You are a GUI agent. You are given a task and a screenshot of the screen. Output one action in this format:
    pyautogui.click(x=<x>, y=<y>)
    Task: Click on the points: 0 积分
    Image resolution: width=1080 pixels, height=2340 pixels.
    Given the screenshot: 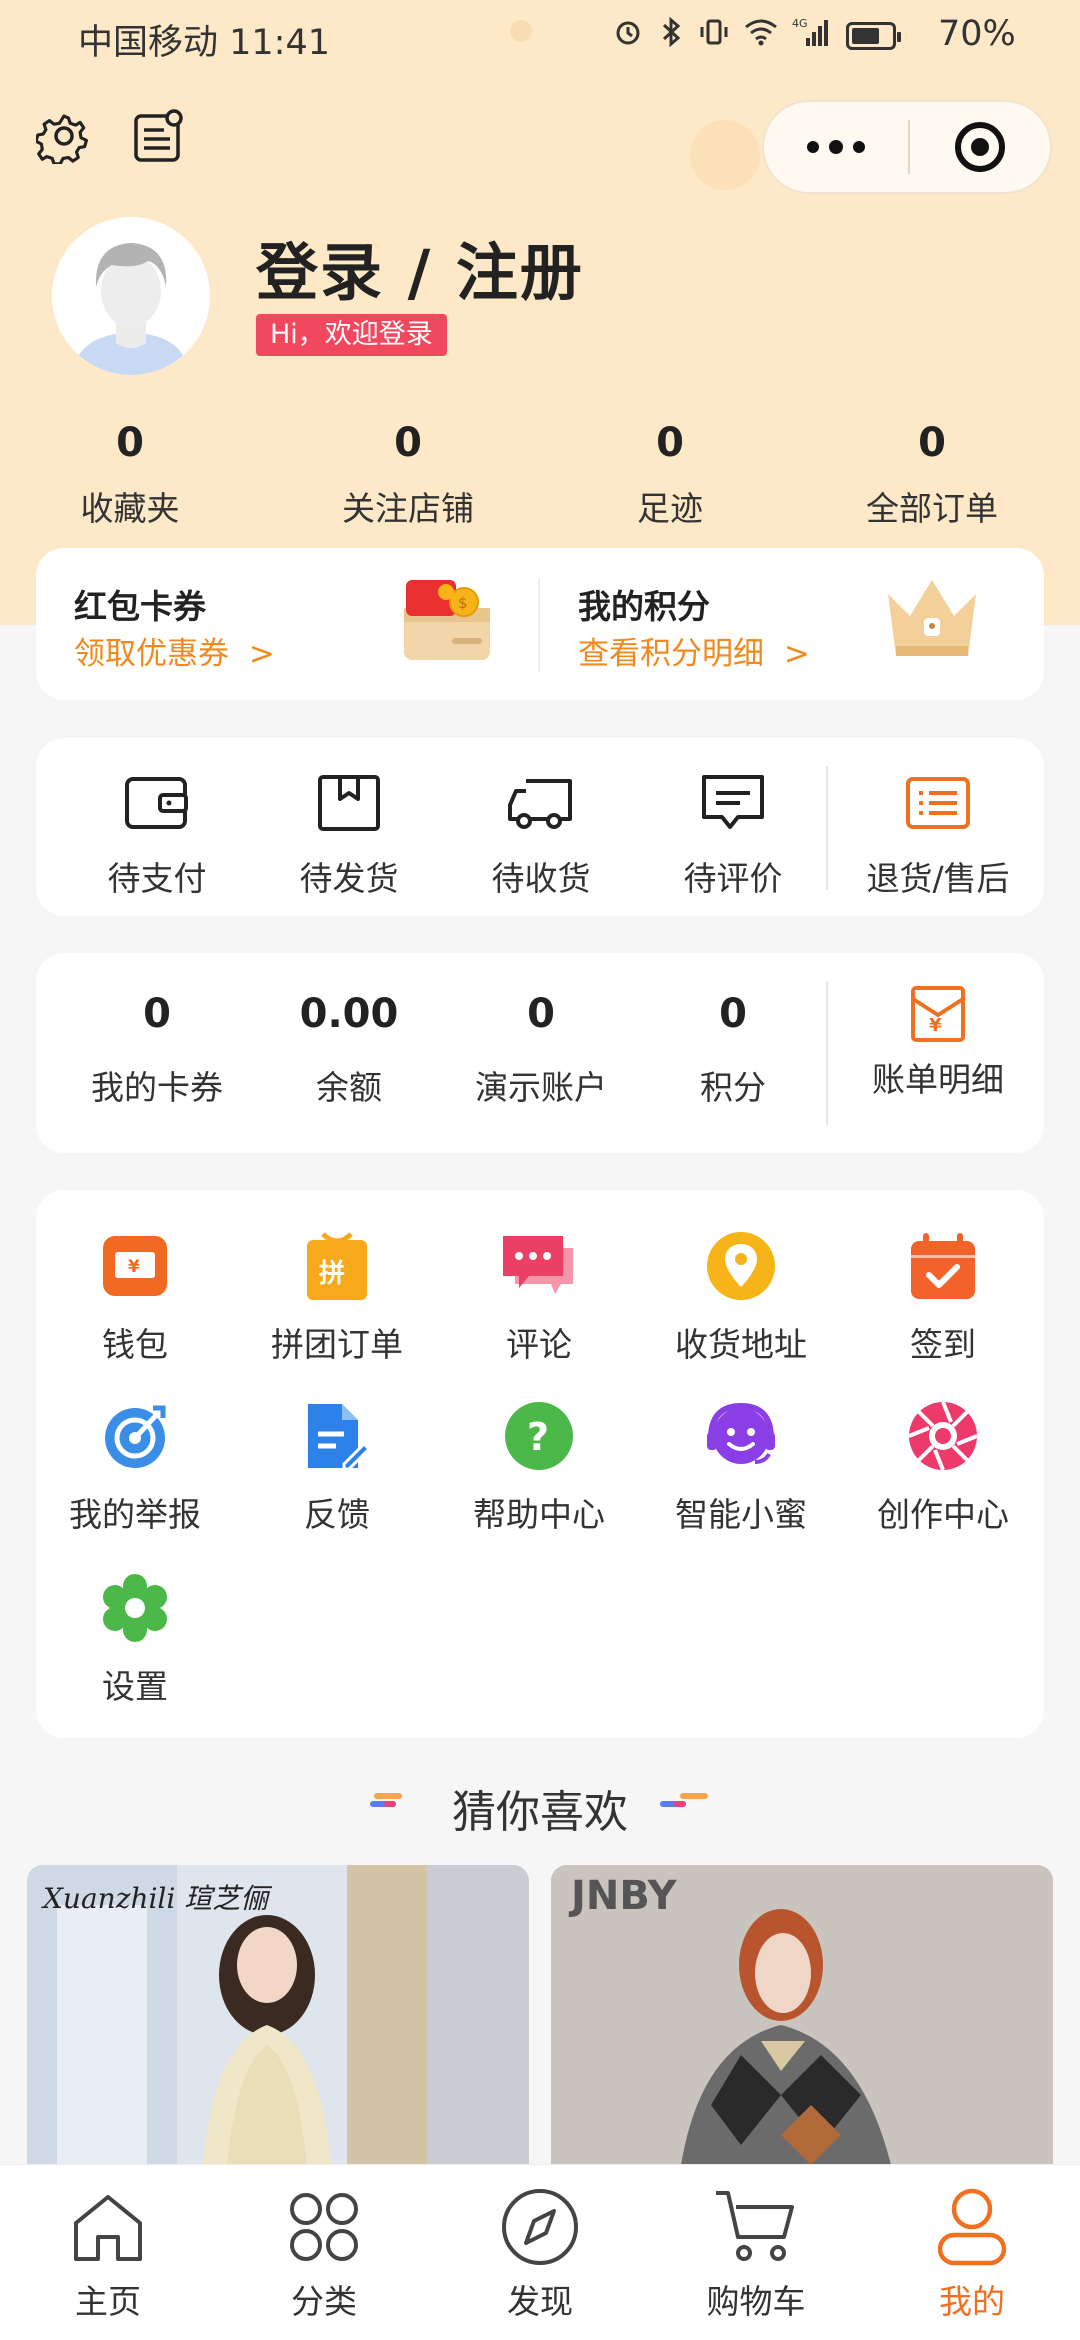 What is the action you would take?
    pyautogui.click(x=733, y=1050)
    